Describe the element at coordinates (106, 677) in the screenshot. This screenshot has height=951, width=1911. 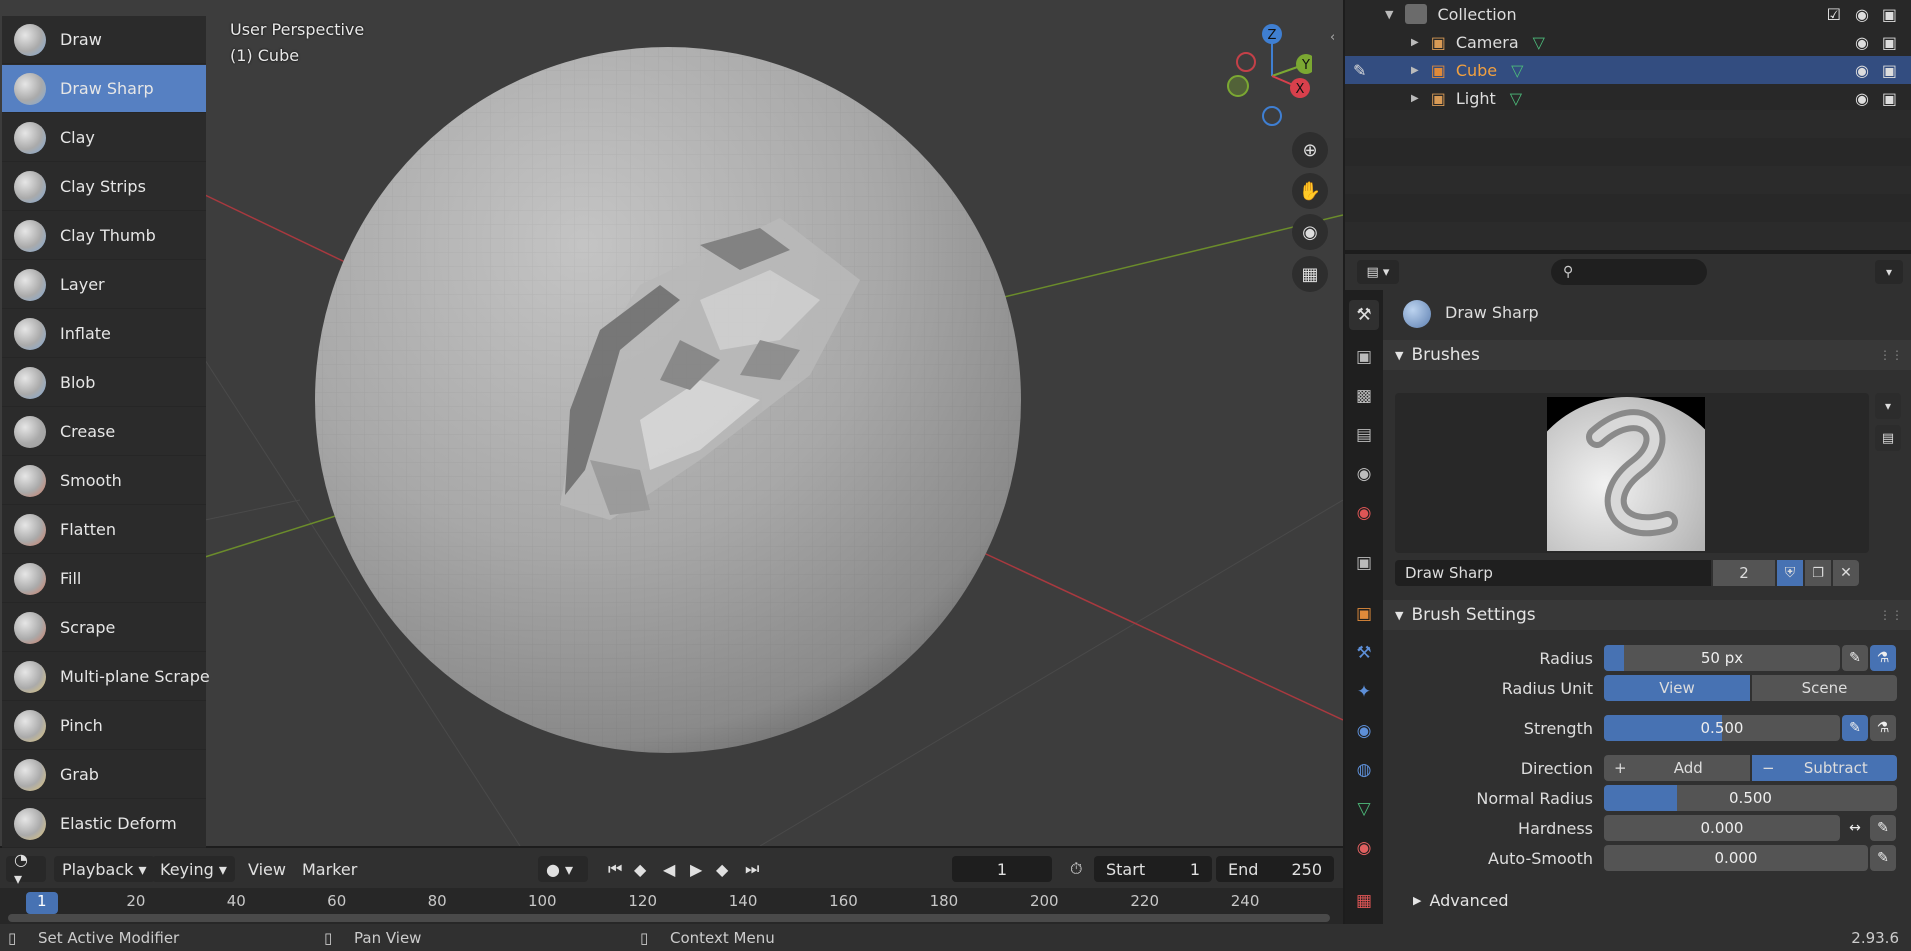
I see `brush-item-multi-plane-scrape: Multi-plane Scrape` at that location.